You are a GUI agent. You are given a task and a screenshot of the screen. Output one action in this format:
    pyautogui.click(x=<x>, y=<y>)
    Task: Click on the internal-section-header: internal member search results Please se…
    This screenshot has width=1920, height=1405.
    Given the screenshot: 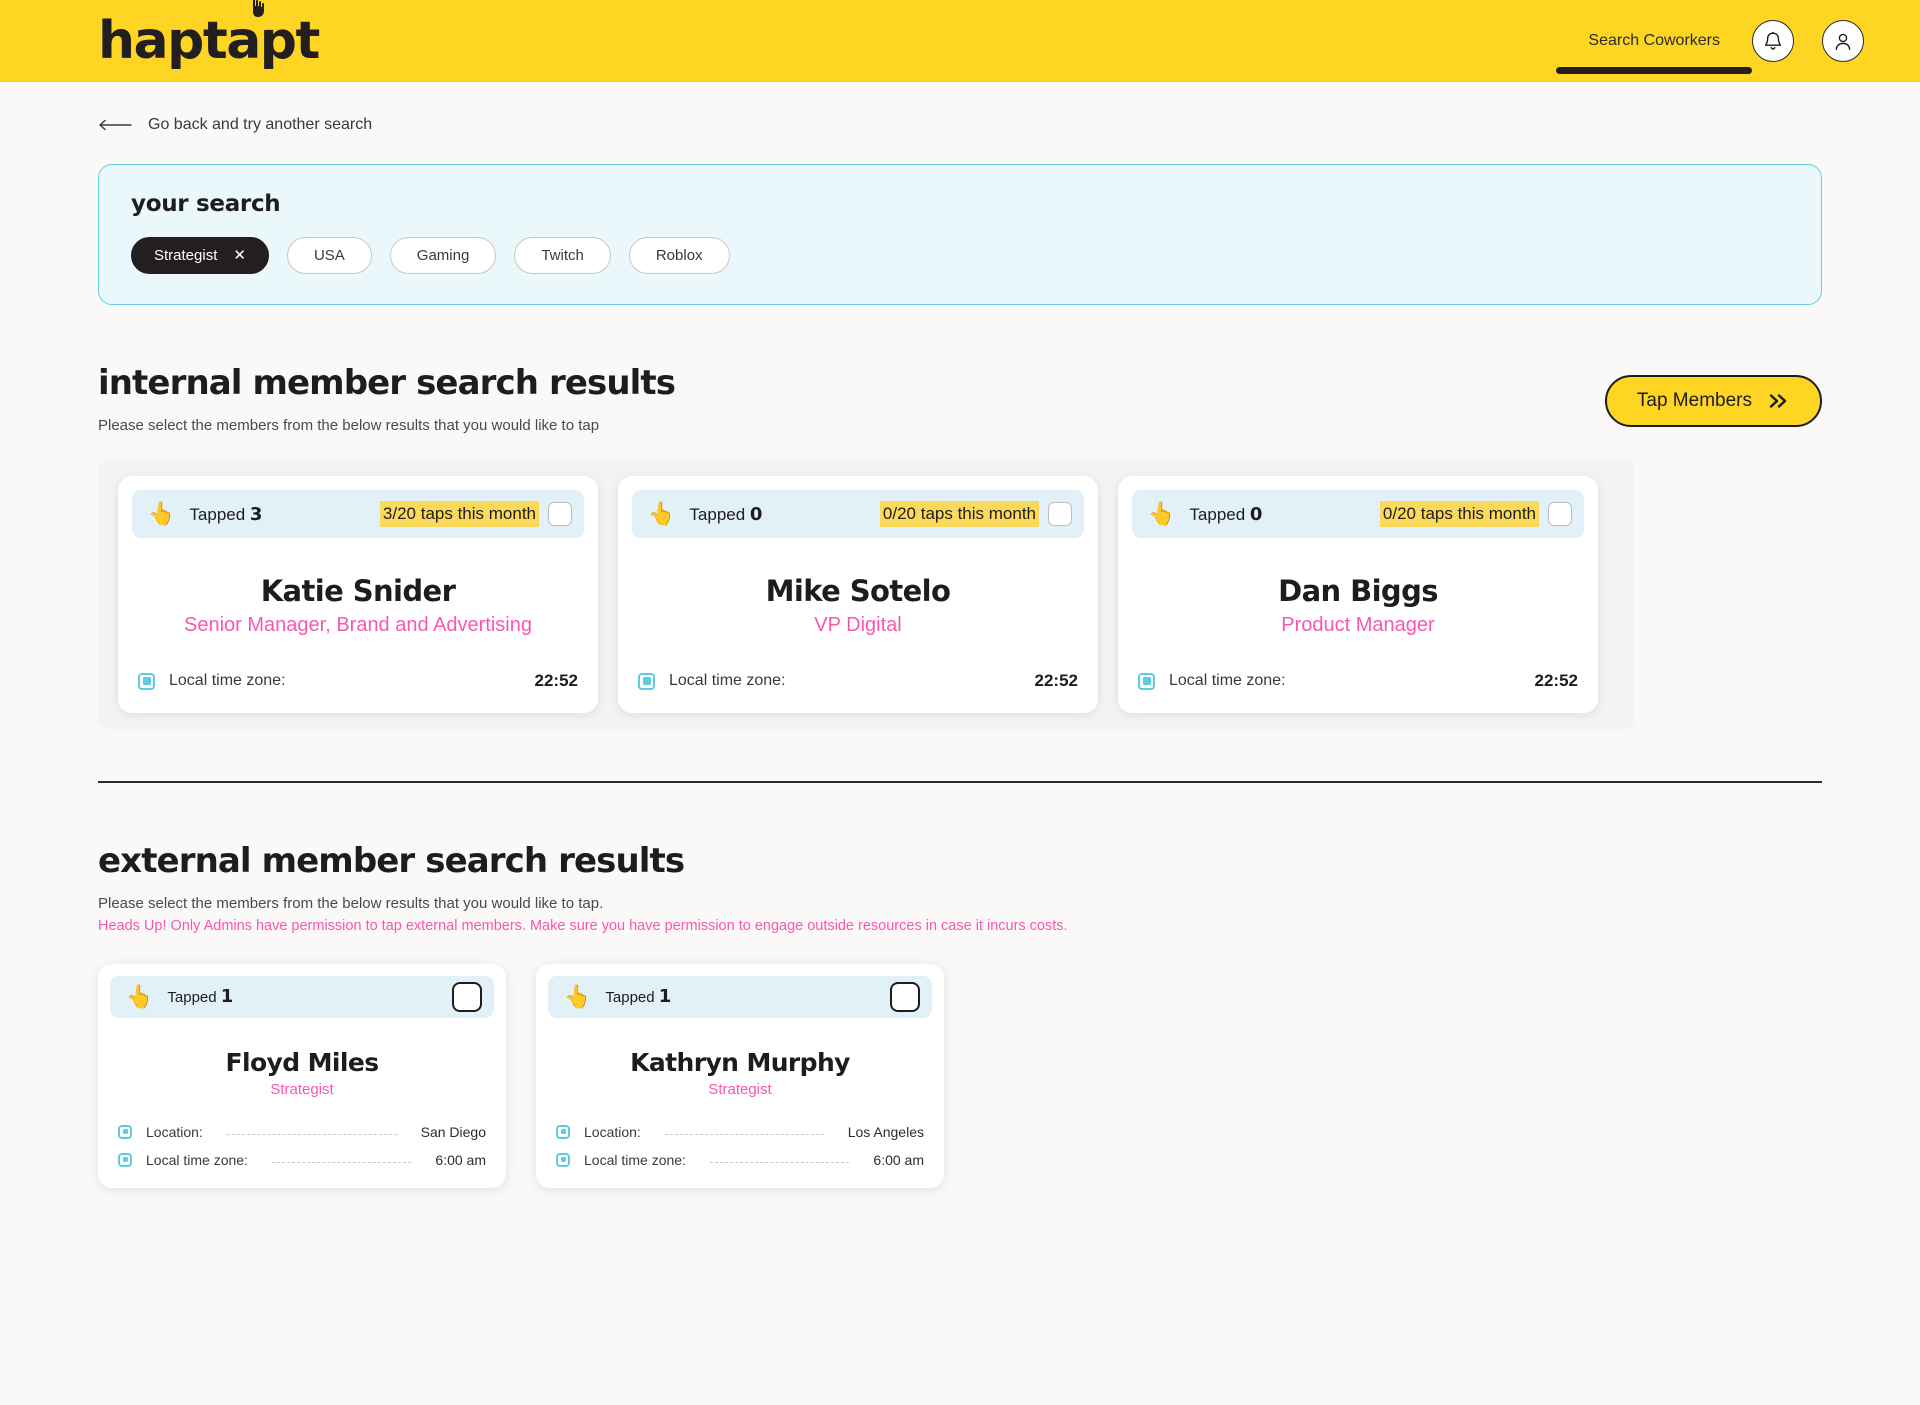 What is the action you would take?
    pyautogui.click(x=960, y=398)
    